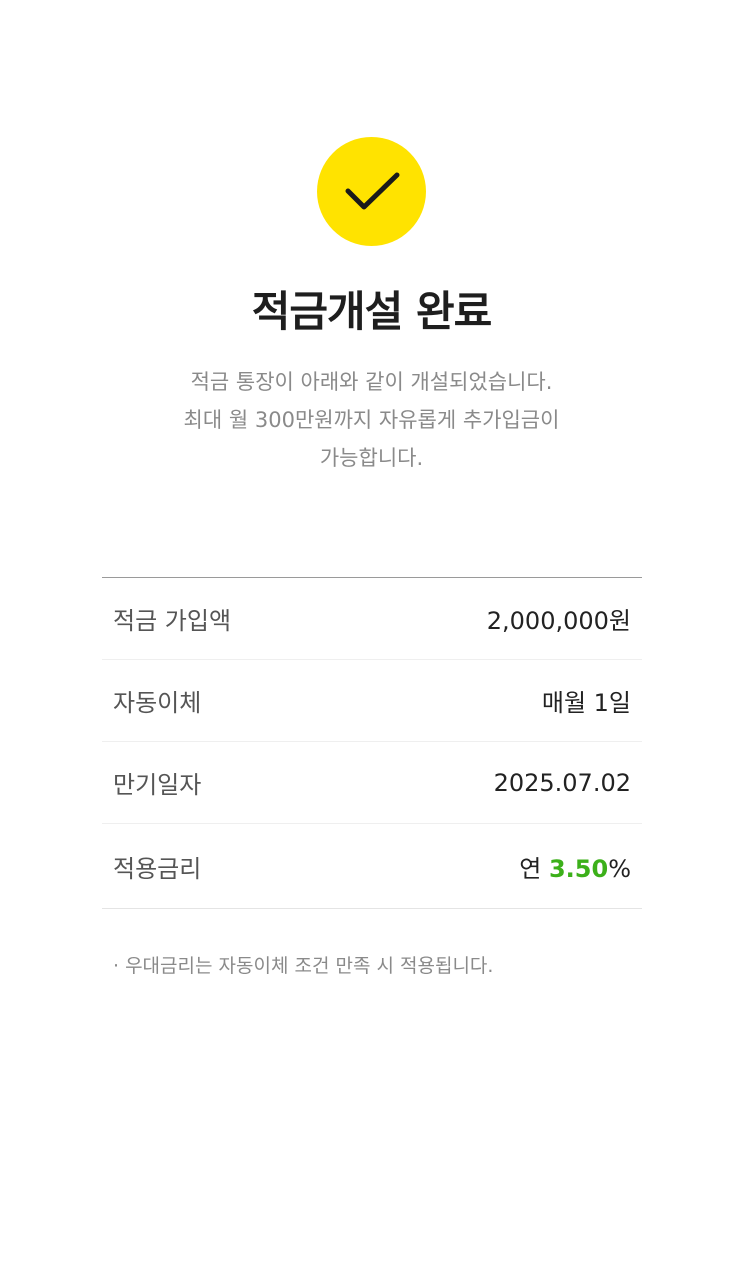 The height and width of the screenshot is (1269, 743). Describe the element at coordinates (372, 866) in the screenshot. I see `detail-row-interest-rate: 적용금리 연 3.50%` at that location.